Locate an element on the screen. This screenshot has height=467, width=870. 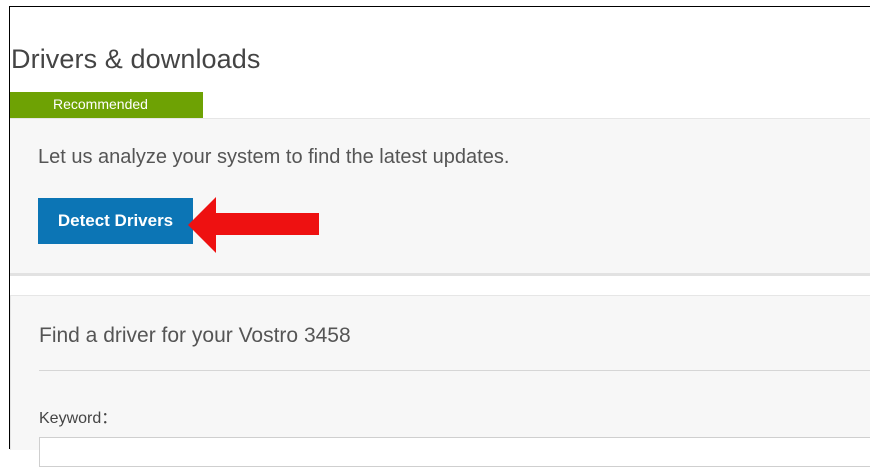
frame-top-border is located at coordinates (439, 6).